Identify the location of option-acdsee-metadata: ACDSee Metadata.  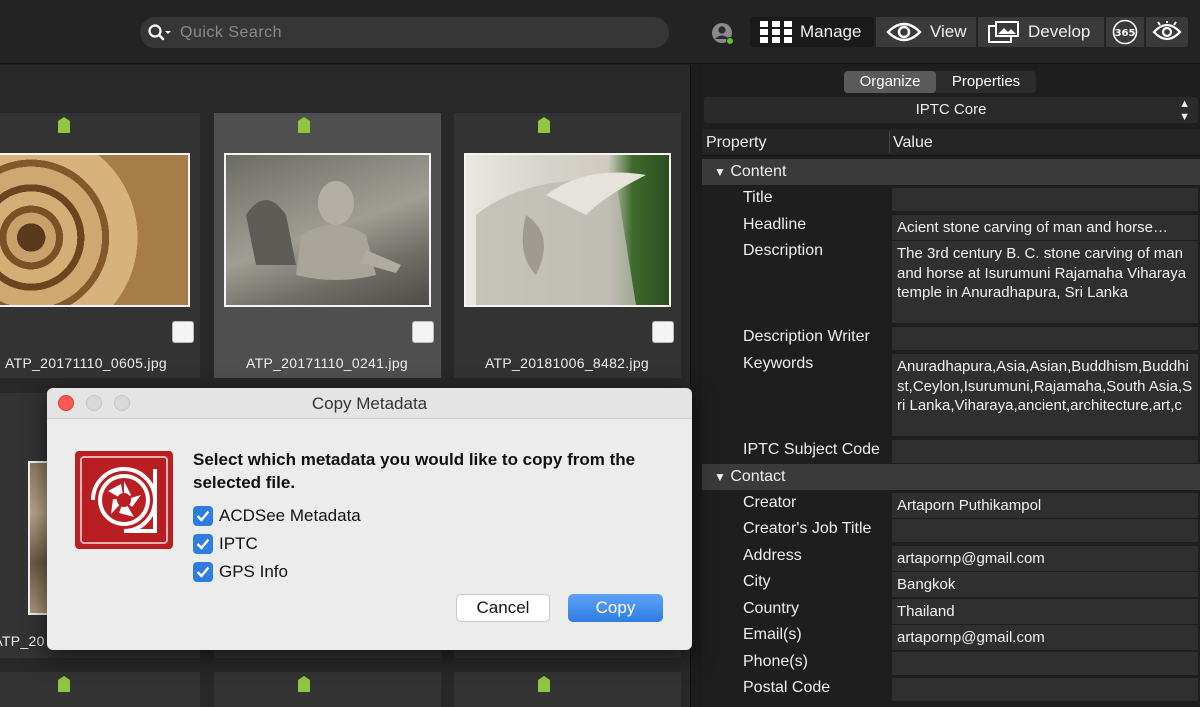
(277, 516).